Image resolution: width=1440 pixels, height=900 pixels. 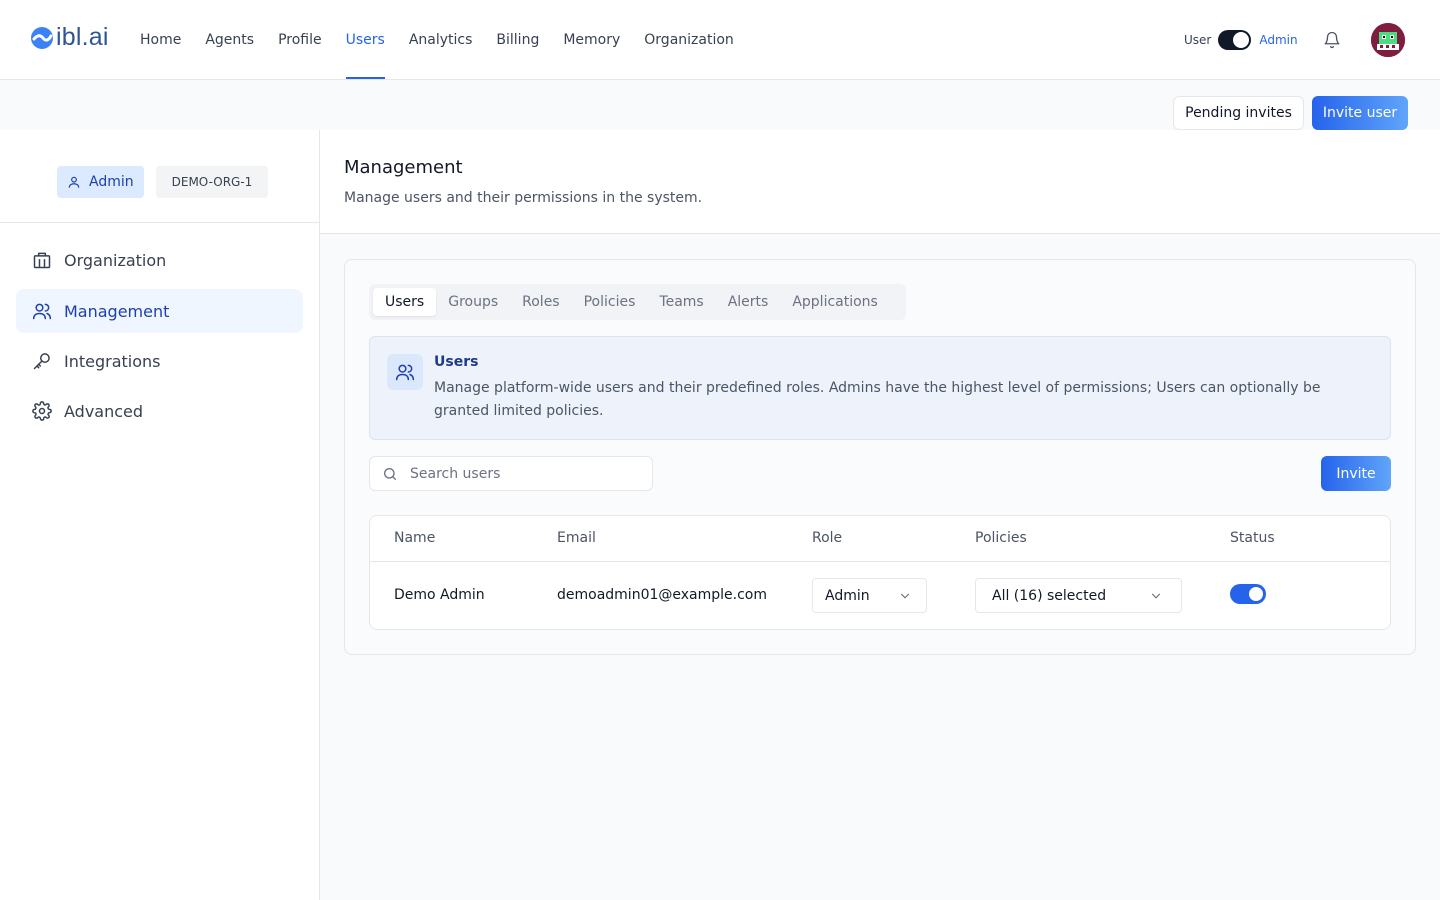 What do you see at coordinates (520, 473) in the screenshot?
I see `search-input` at bounding box center [520, 473].